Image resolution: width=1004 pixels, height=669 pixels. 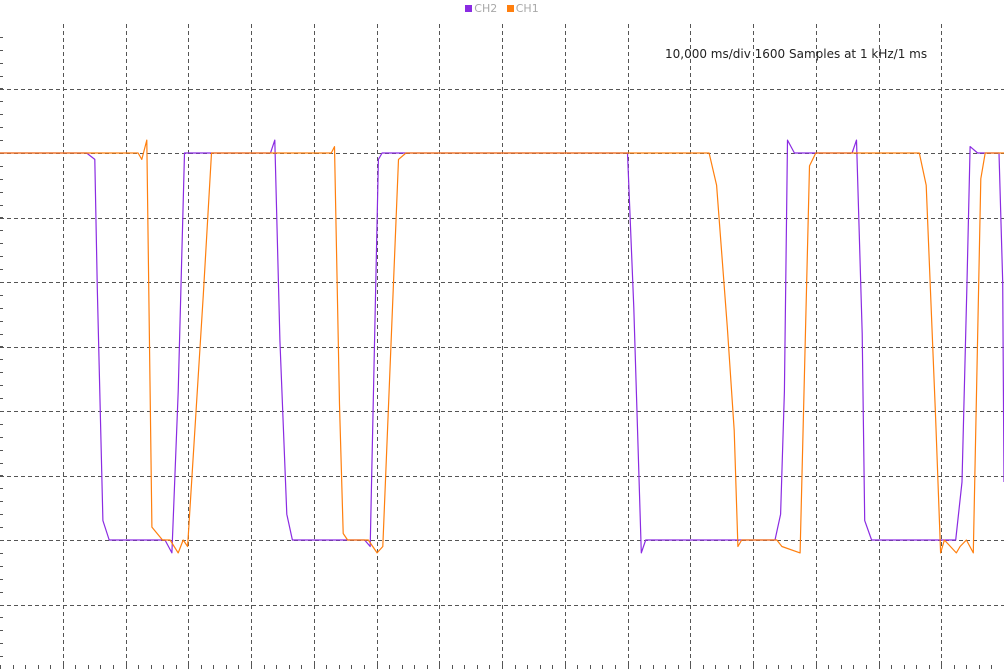 I want to click on legend-label-ch2: CH2, so click(x=486, y=8).